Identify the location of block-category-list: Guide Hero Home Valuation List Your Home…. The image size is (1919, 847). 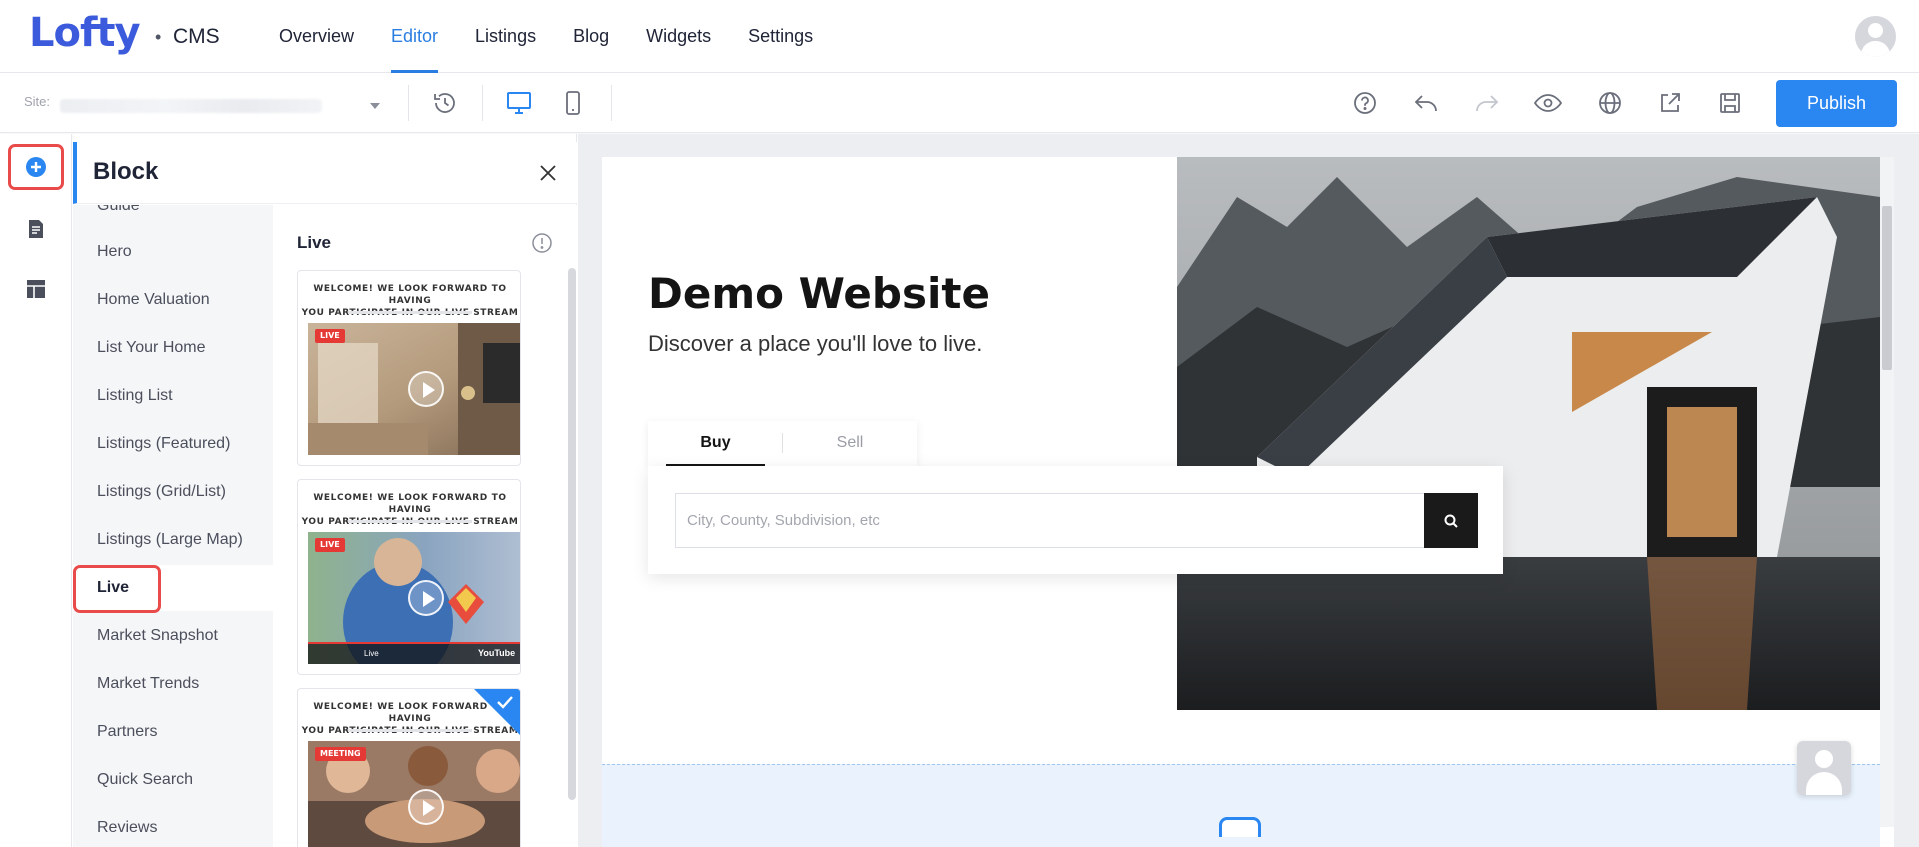
(173, 526).